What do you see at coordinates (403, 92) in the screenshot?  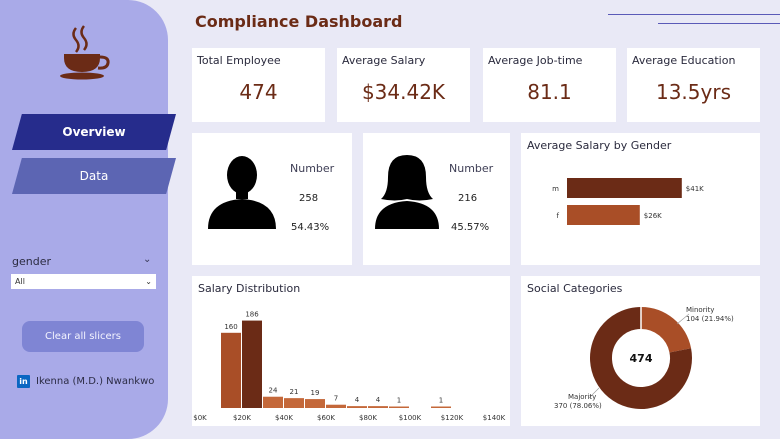 I see `kpi-value: $34.42K` at bounding box center [403, 92].